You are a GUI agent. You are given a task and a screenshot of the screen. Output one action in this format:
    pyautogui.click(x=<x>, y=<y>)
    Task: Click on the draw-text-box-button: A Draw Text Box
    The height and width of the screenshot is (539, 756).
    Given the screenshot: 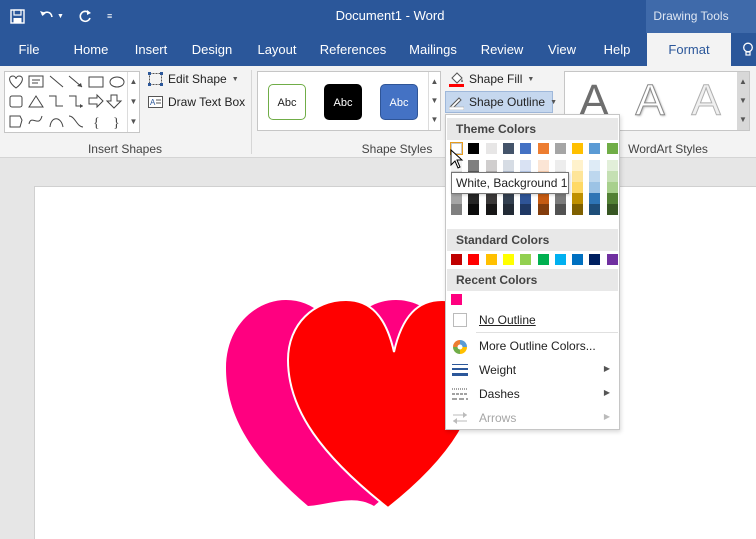 What is the action you would take?
    pyautogui.click(x=196, y=102)
    